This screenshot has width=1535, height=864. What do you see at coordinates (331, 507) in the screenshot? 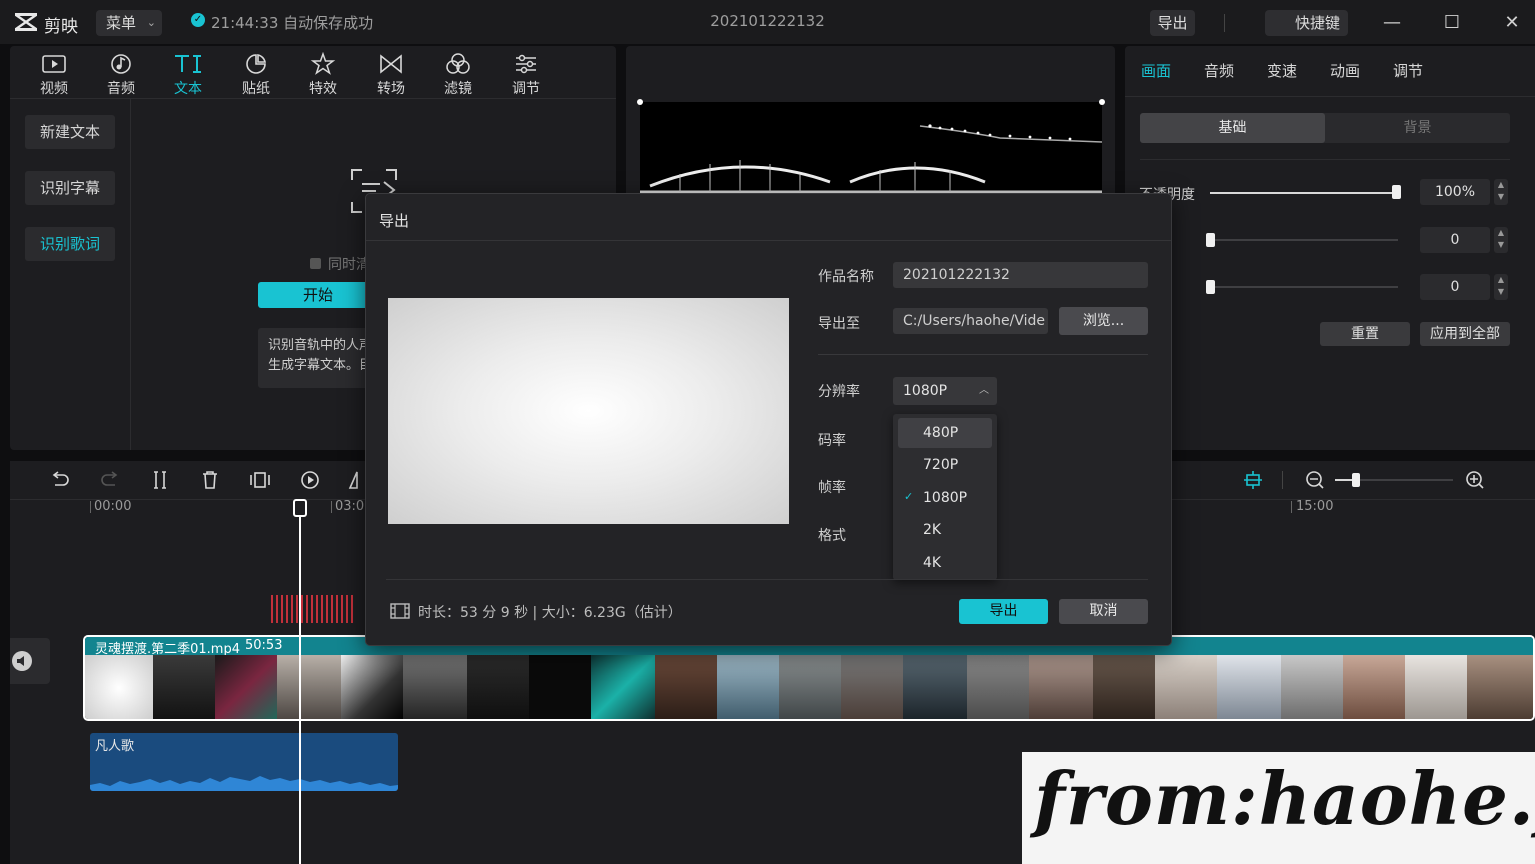
I see `ruler-tick` at bounding box center [331, 507].